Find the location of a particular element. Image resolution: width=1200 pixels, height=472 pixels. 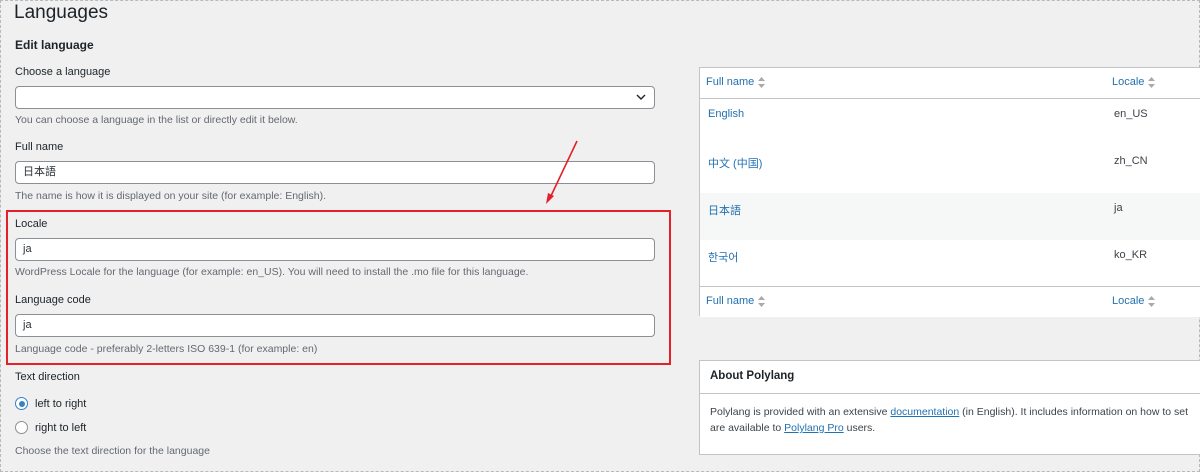

language-locale: ja is located at coordinates (1118, 208).